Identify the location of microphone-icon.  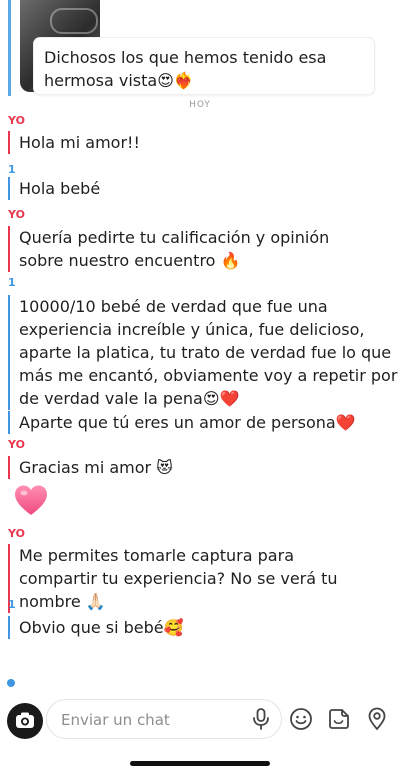
(261, 719).